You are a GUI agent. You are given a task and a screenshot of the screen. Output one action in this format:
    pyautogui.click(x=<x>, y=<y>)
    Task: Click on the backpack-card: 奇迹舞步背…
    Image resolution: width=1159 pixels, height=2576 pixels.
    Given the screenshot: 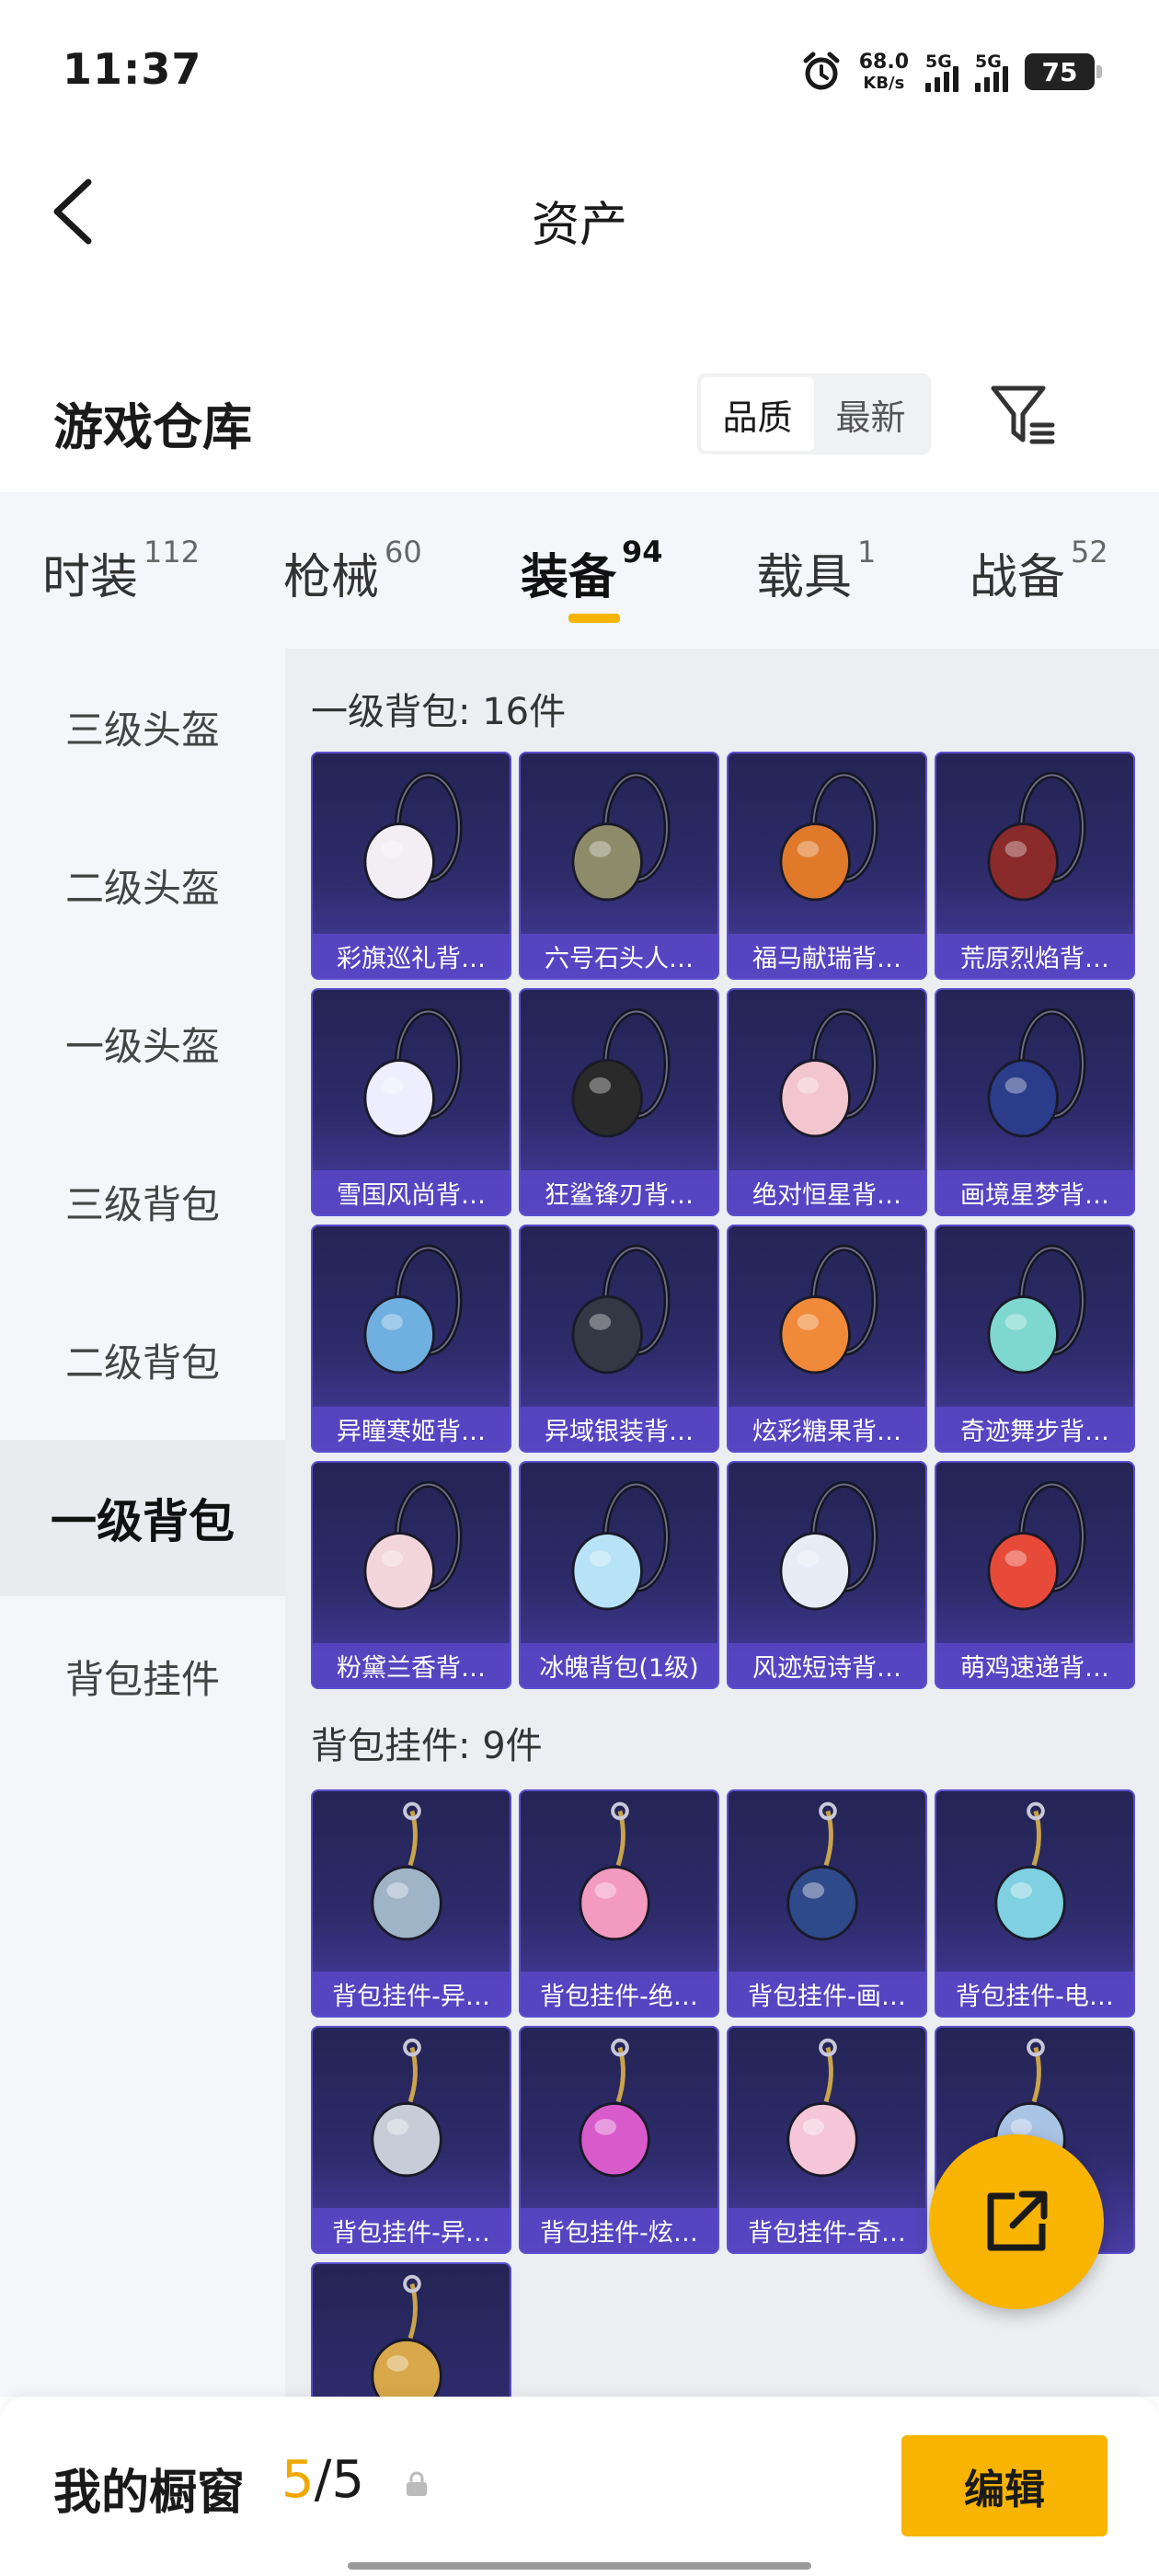 What is the action you would take?
    pyautogui.click(x=1035, y=1339)
    